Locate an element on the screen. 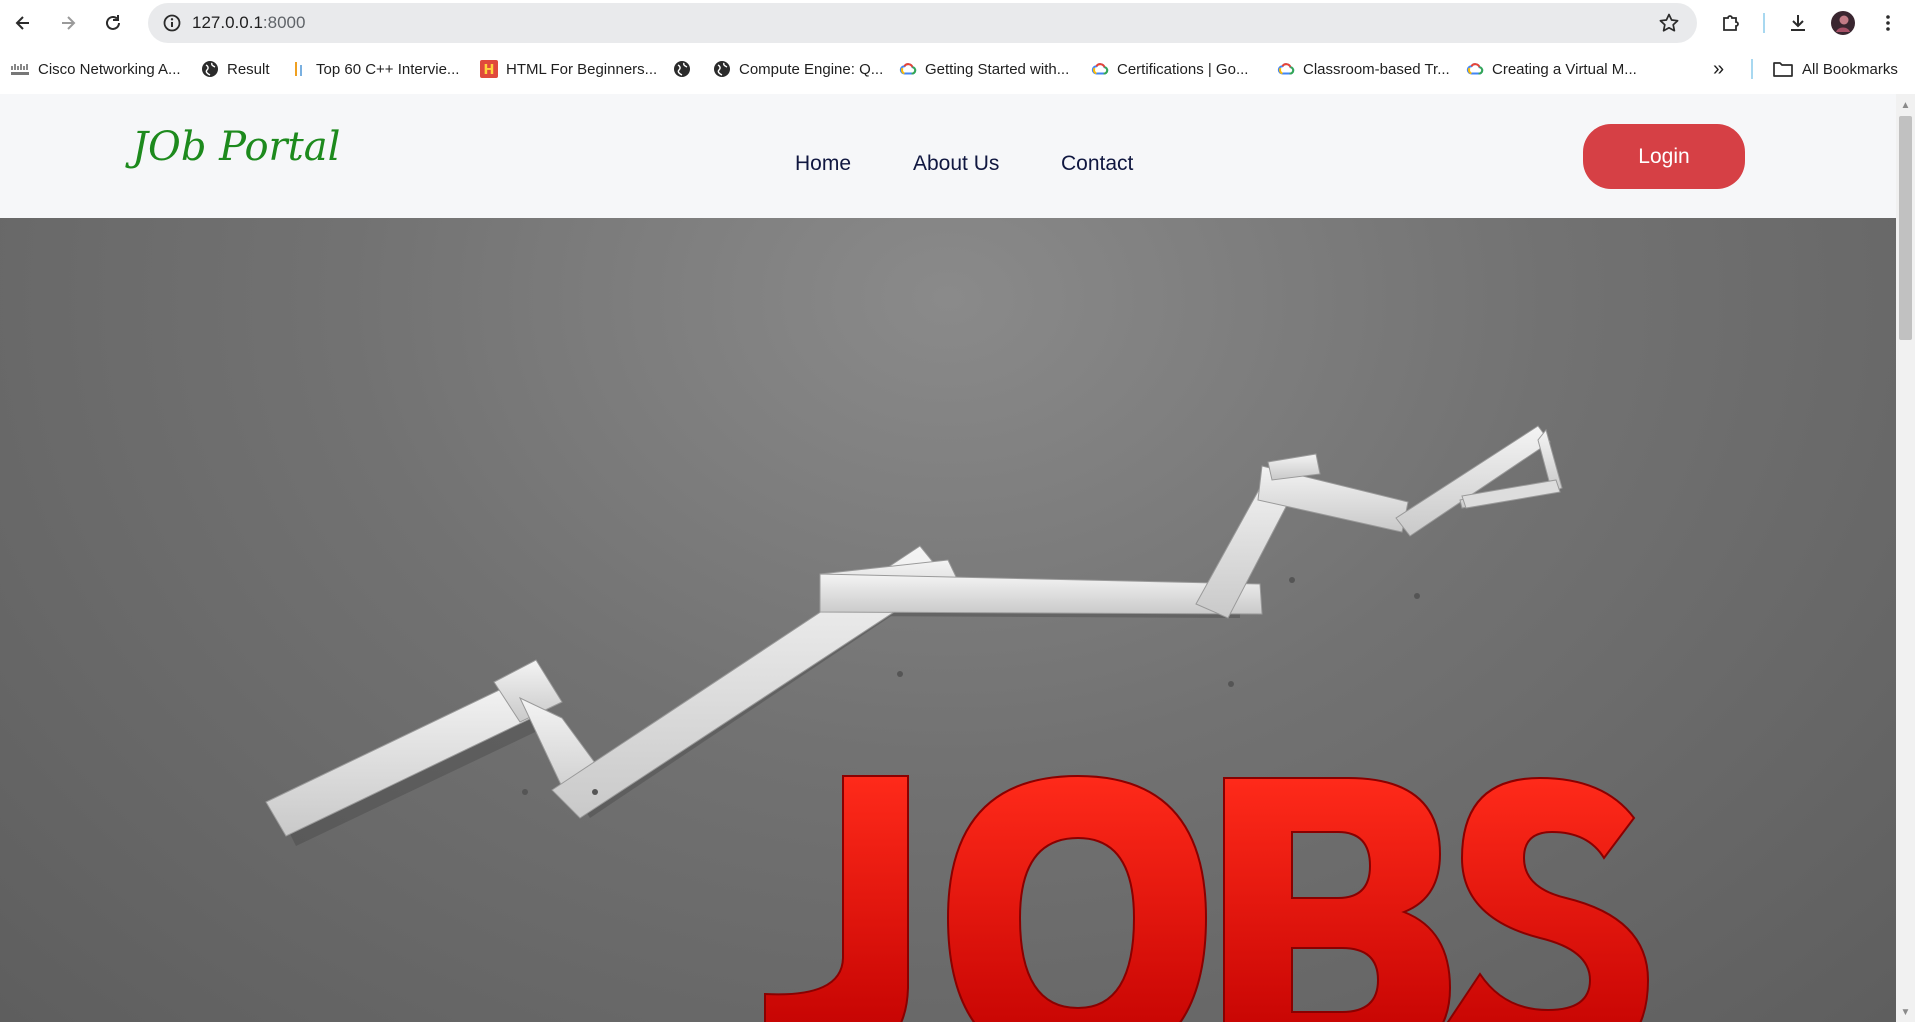 This screenshot has width=1915, height=1022. cisco-icon is located at coordinates (20, 69).